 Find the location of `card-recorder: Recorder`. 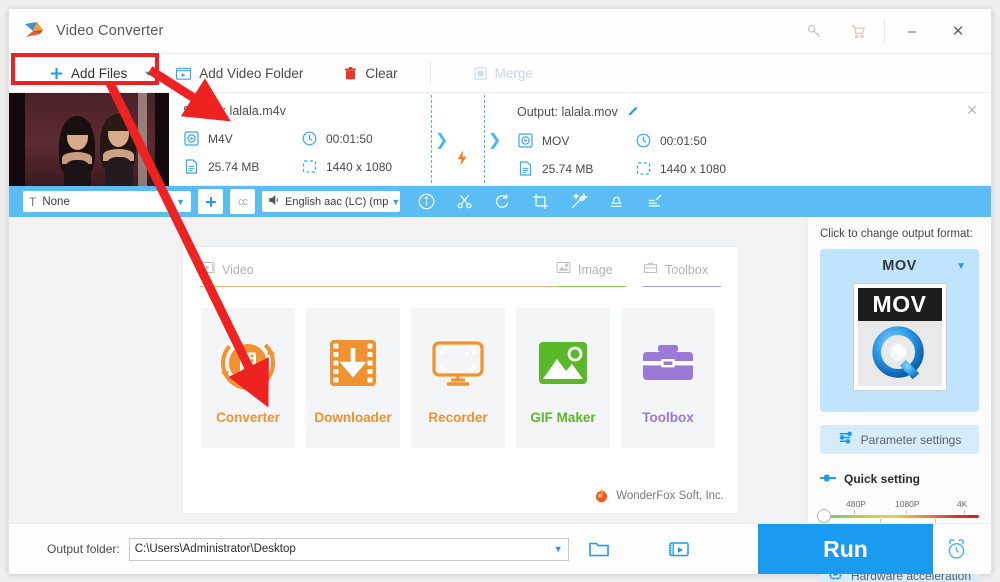

card-recorder: Recorder is located at coordinates (458, 378).